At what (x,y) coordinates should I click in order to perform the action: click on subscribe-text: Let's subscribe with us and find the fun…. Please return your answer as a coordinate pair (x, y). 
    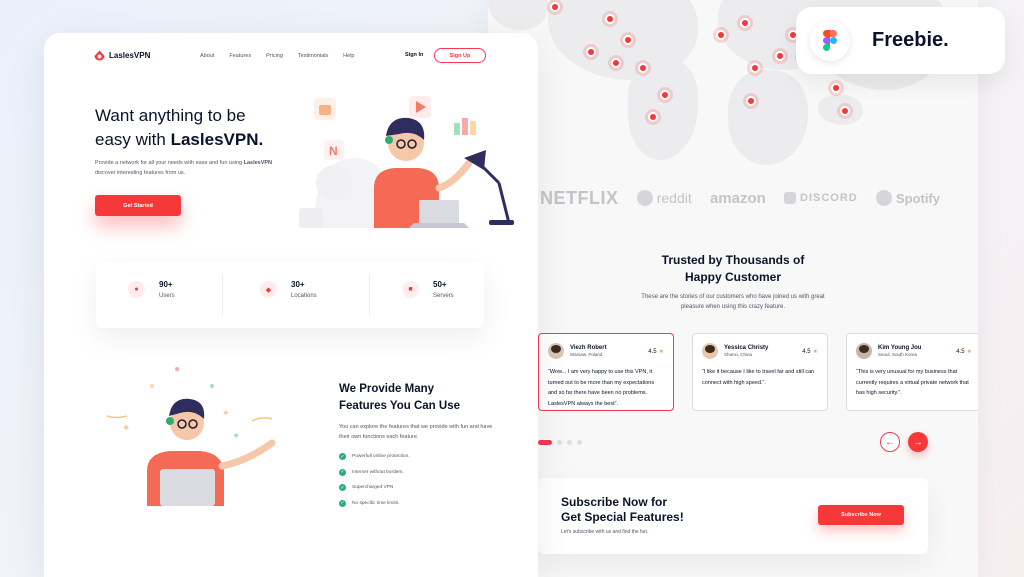
    Looking at the image, I should click on (605, 532).